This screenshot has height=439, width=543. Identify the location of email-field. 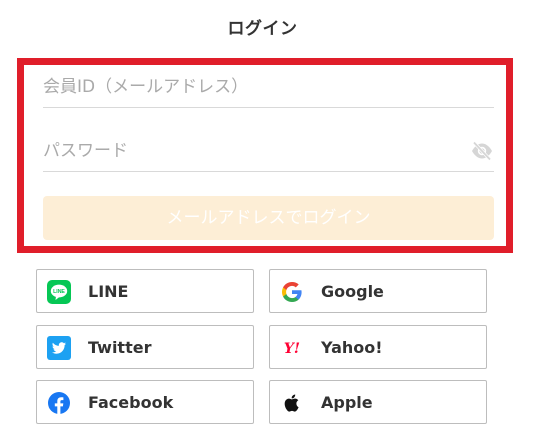
(268, 87).